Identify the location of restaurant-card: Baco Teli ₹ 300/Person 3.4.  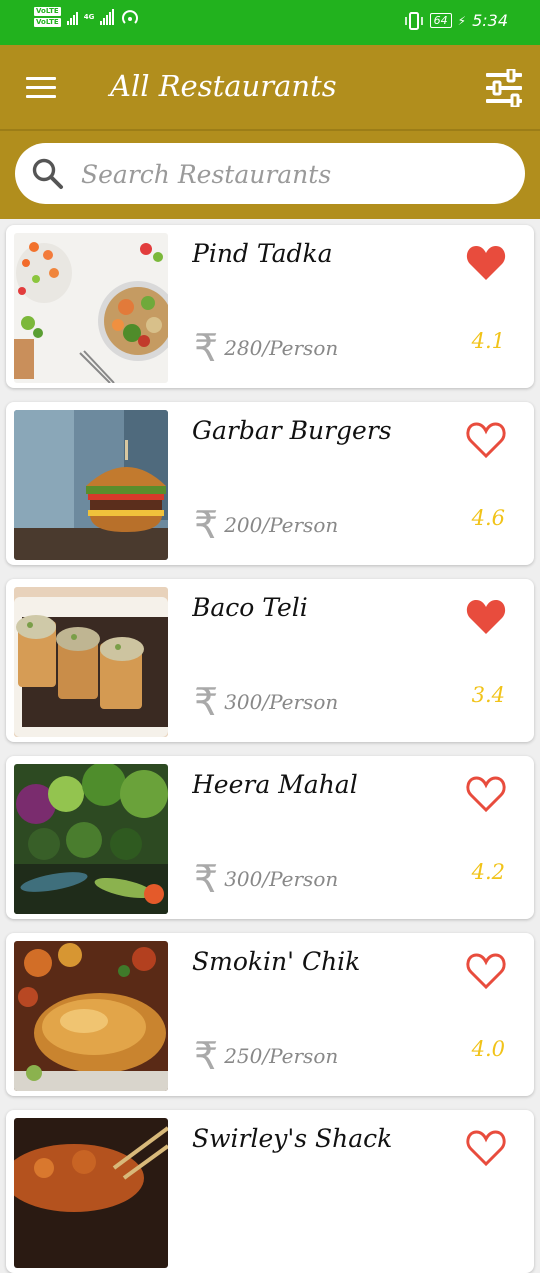
(270, 660).